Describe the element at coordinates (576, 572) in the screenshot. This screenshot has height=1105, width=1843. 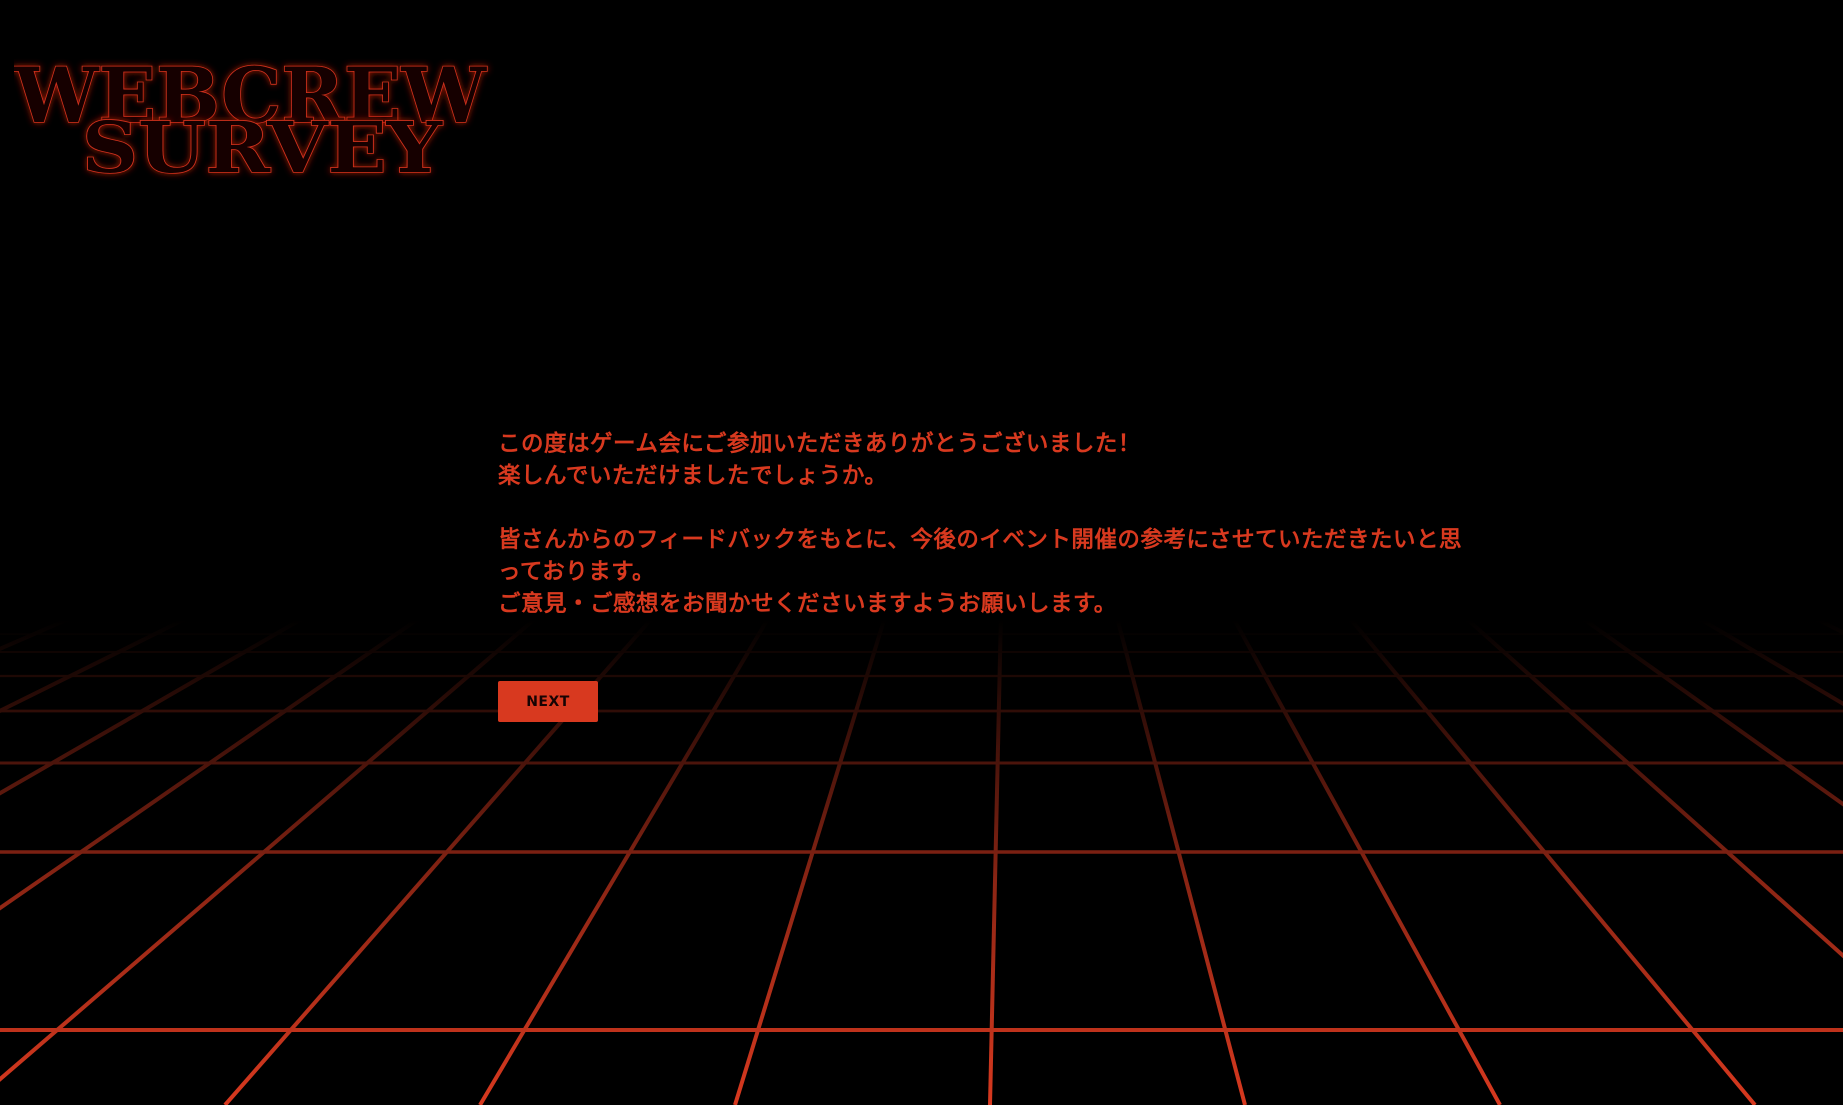
I see `intro-line: っております。` at that location.